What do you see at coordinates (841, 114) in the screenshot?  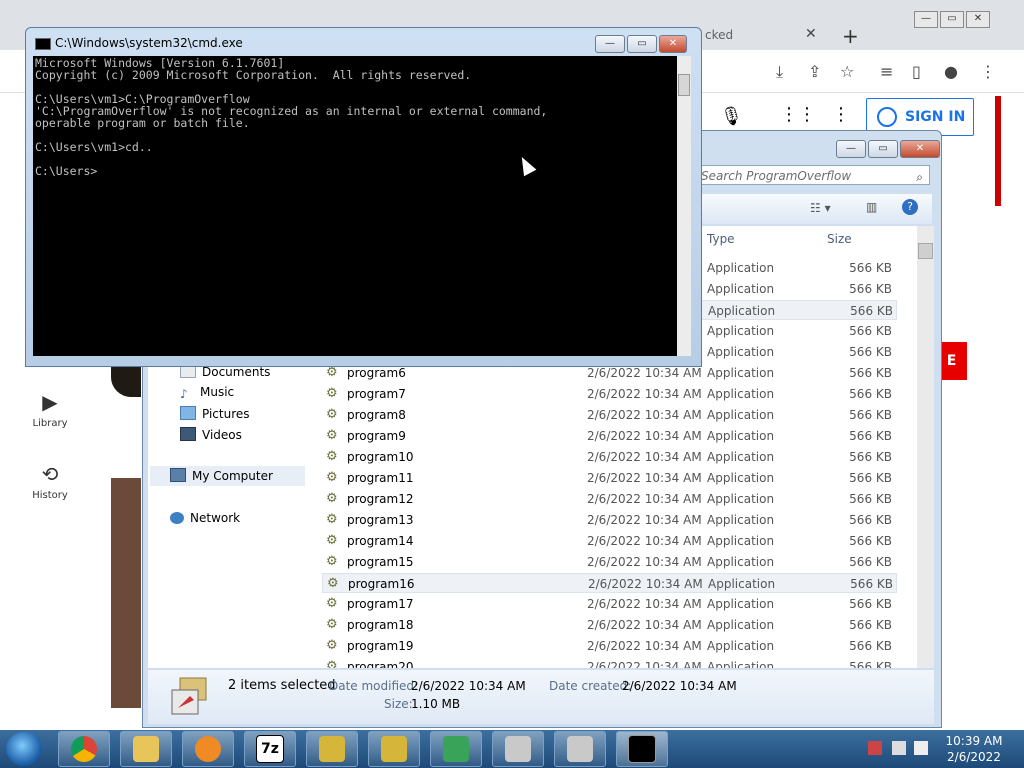 I see `more-icon: ⋮` at bounding box center [841, 114].